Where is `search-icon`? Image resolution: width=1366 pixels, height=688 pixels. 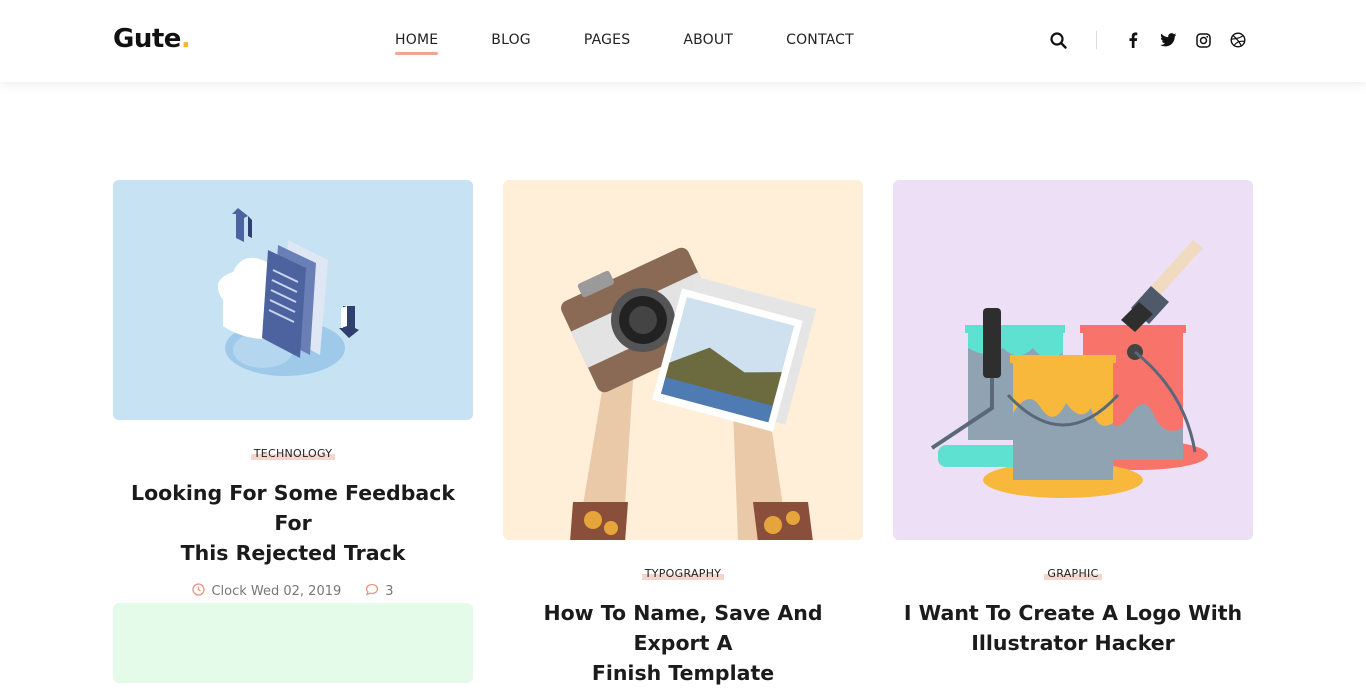
search-icon is located at coordinates (1058, 40).